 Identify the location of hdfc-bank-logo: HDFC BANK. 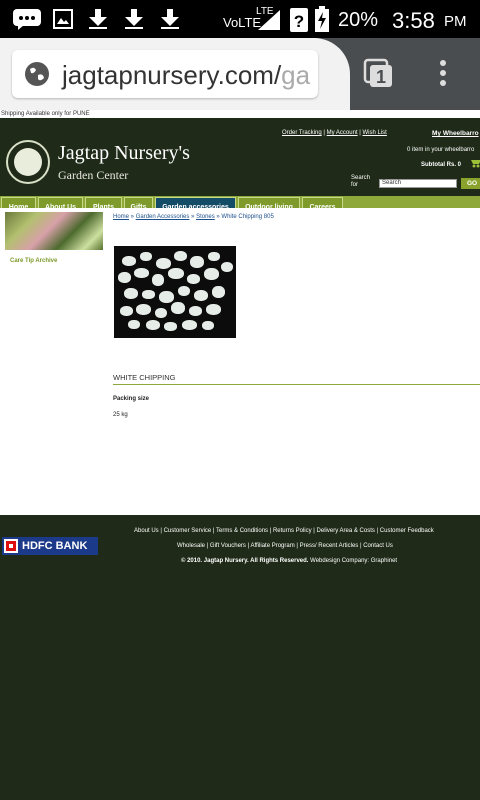
(50, 546).